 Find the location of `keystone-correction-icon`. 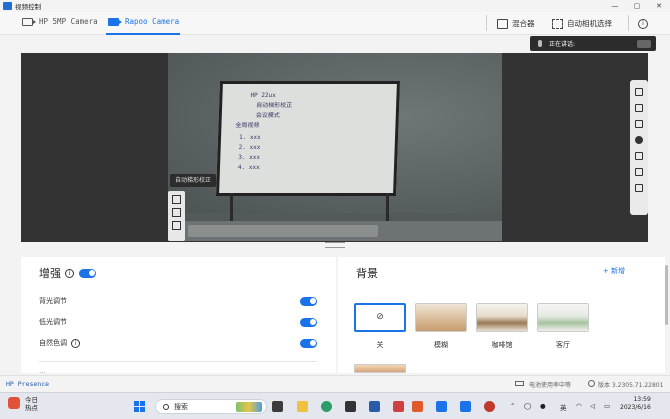

keystone-correction-icon is located at coordinates (176, 199).